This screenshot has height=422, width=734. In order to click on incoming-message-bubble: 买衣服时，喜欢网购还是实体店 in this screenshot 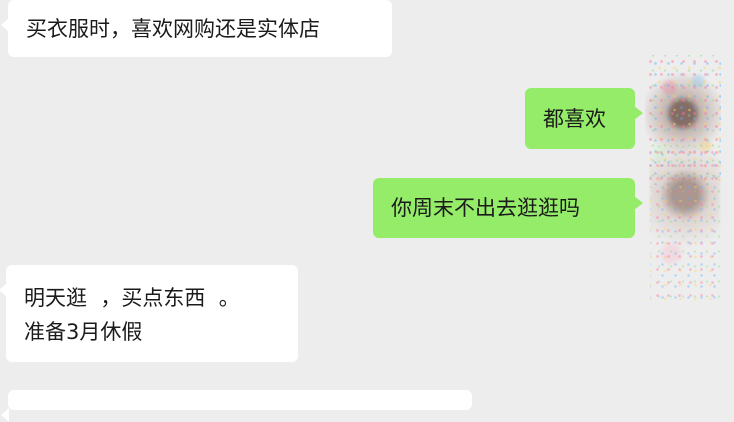, I will do `click(196, 28)`.